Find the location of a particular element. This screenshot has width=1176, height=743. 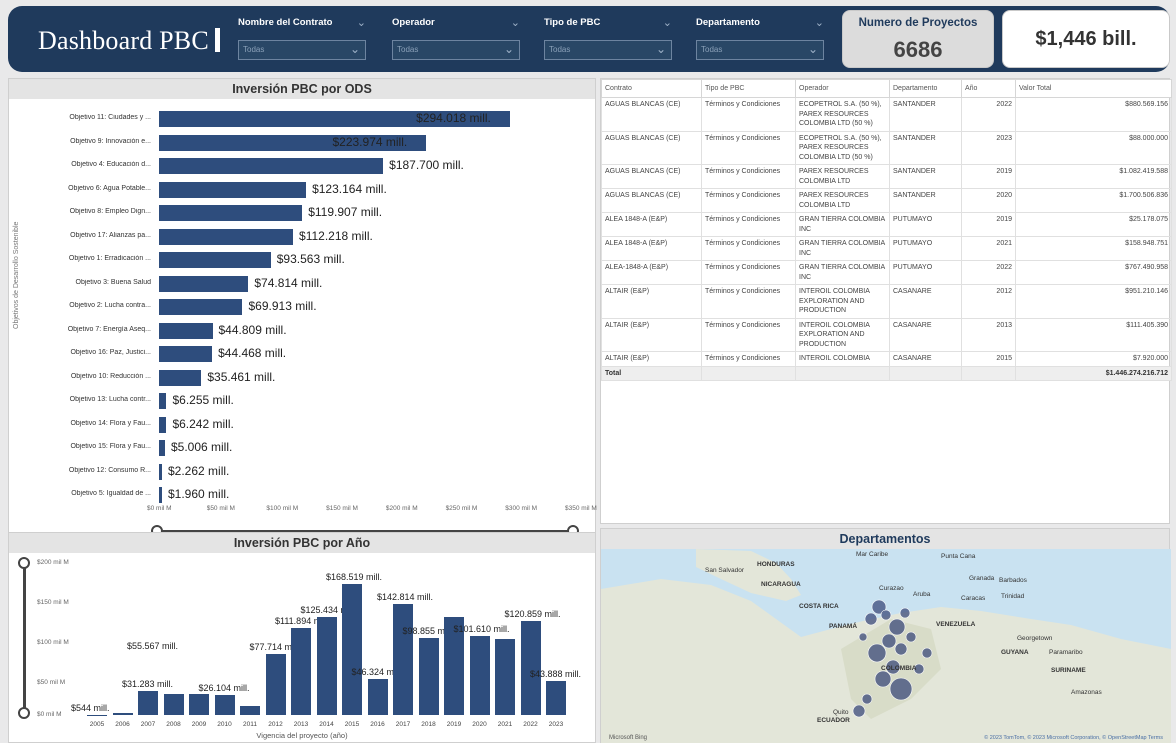

column-header: Año is located at coordinates (988, 88).